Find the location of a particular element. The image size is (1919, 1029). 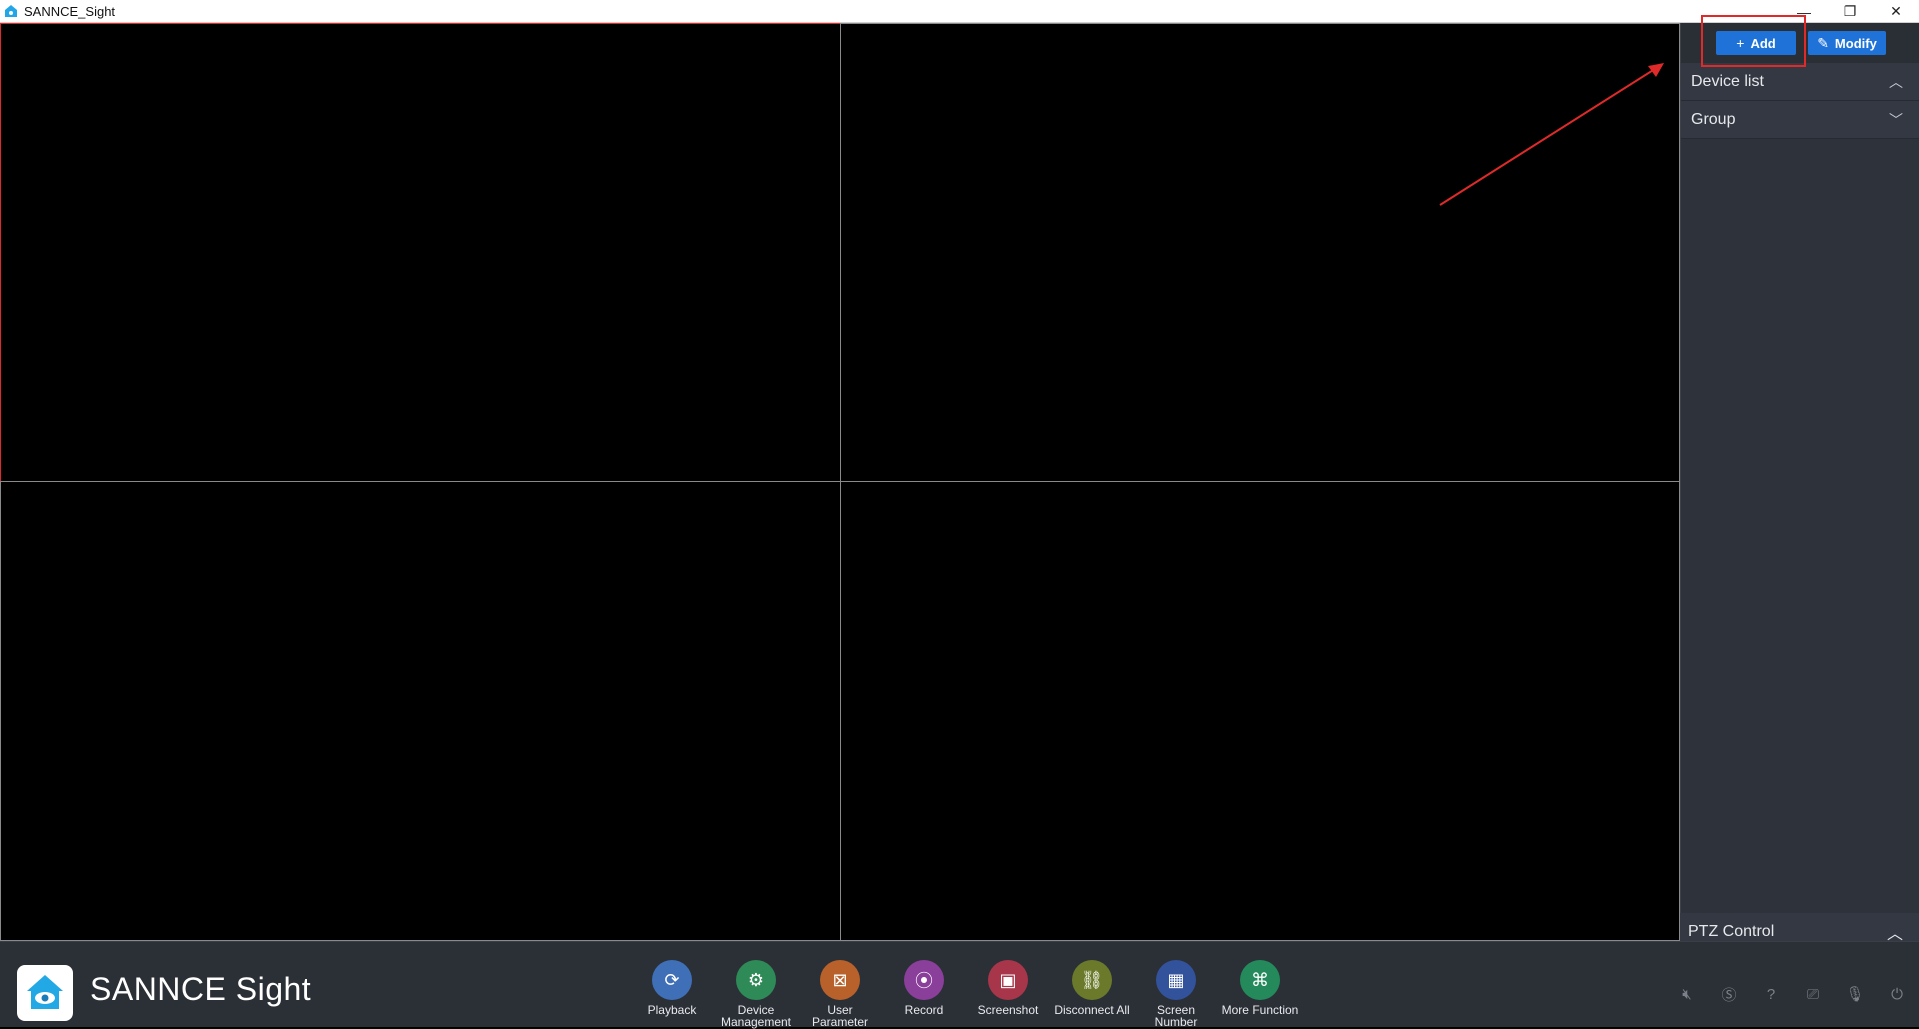

disconnect-icon: ⛓ is located at coordinates (1092, 980).